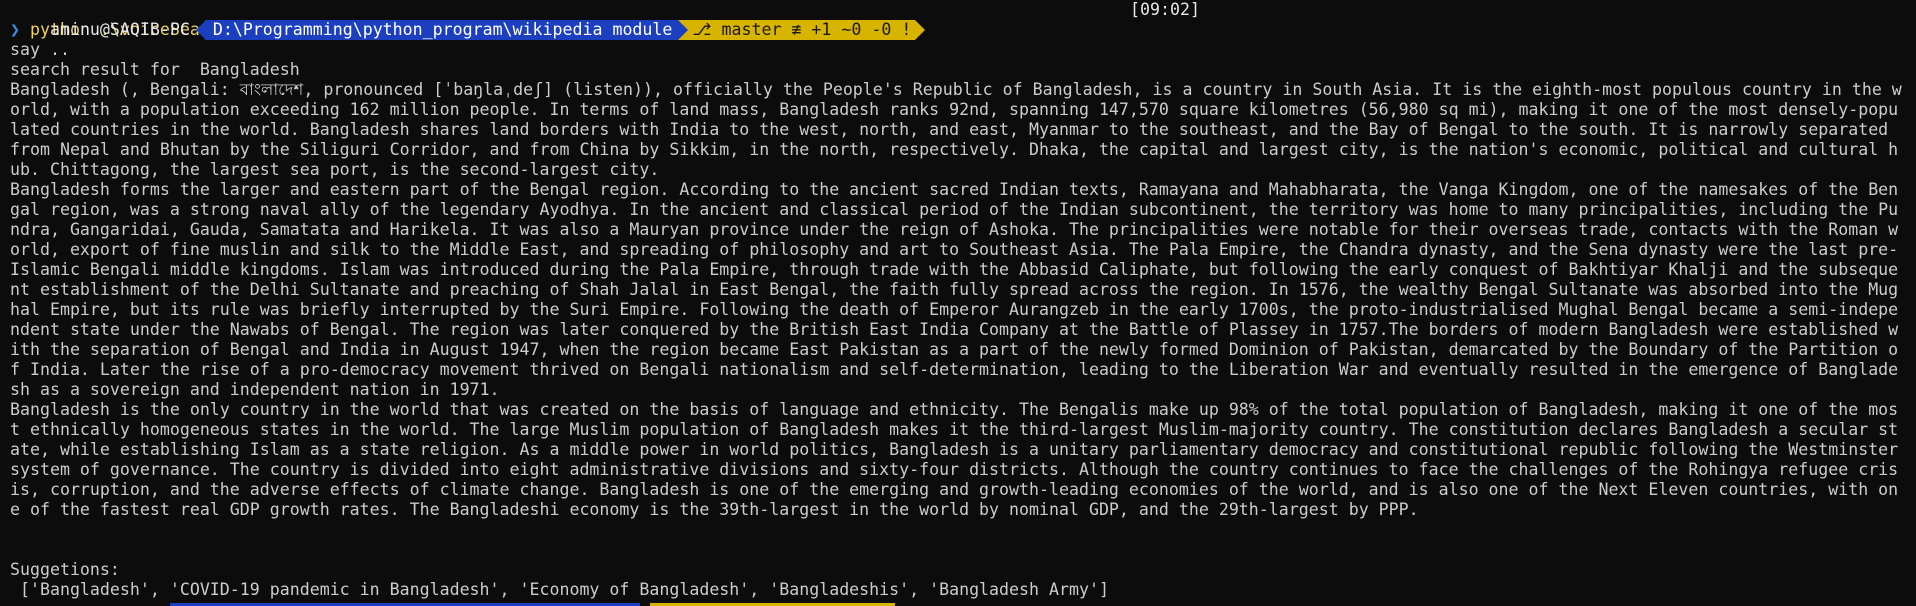 This screenshot has height=606, width=1916. Describe the element at coordinates (1165, 9) in the screenshot. I see `prompt-clock: [09:02]` at that location.